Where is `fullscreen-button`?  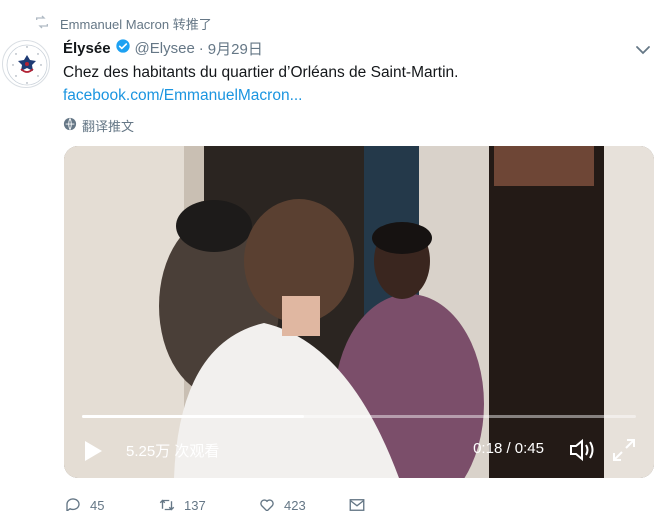
fullscreen-button is located at coordinates (624, 450).